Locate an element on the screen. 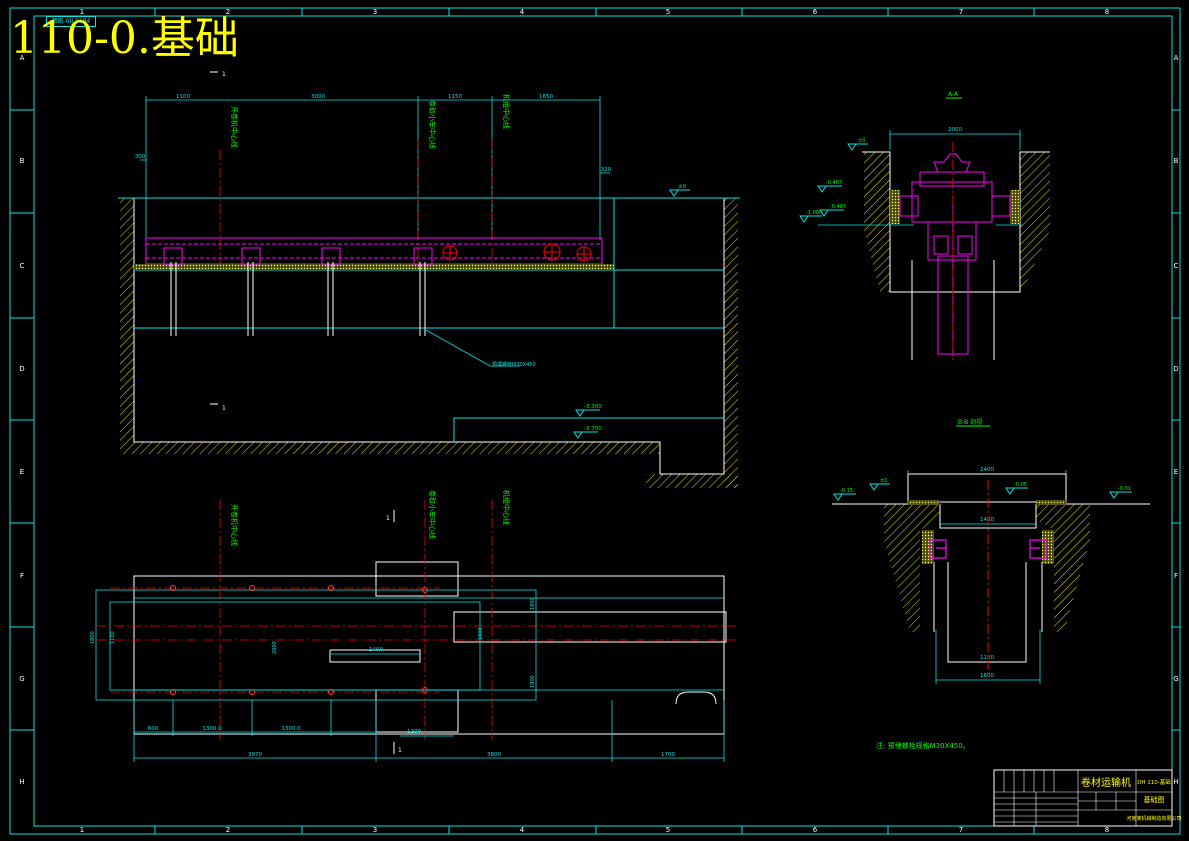  grid-col-bottom: 8 is located at coordinates (1107, 830).